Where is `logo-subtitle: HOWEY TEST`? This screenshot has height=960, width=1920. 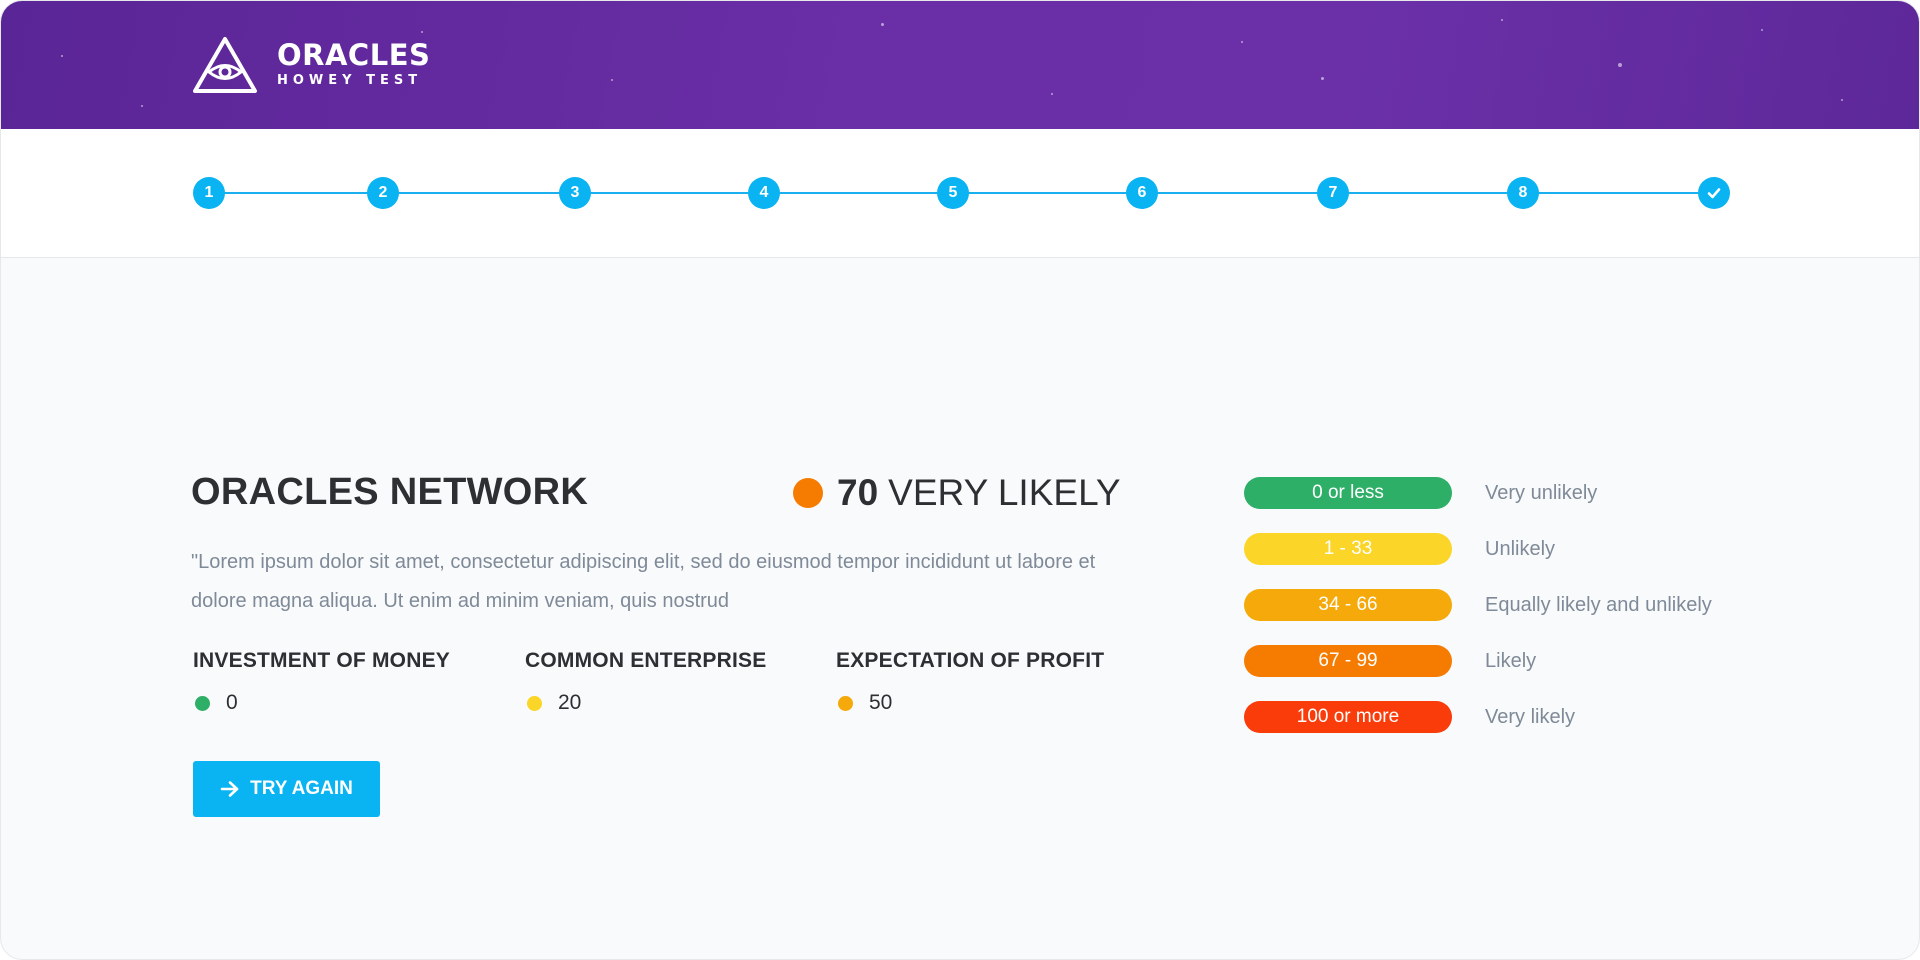
logo-subtitle: HOWEY TEST is located at coordinates (350, 80).